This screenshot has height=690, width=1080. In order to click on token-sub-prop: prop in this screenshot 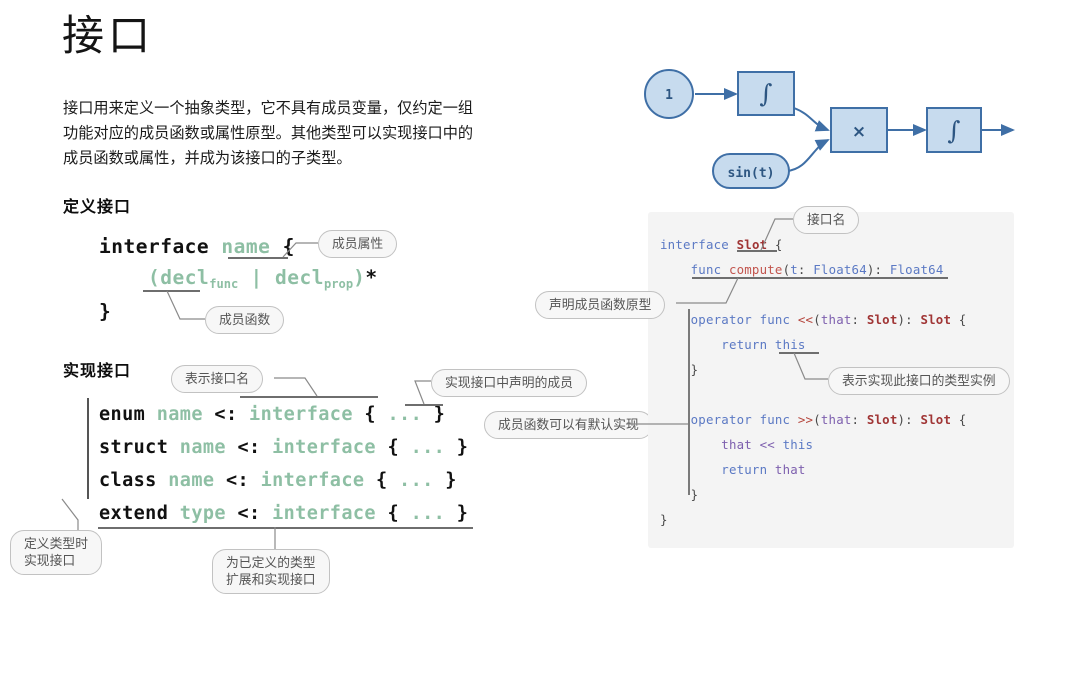, I will do `click(339, 284)`.